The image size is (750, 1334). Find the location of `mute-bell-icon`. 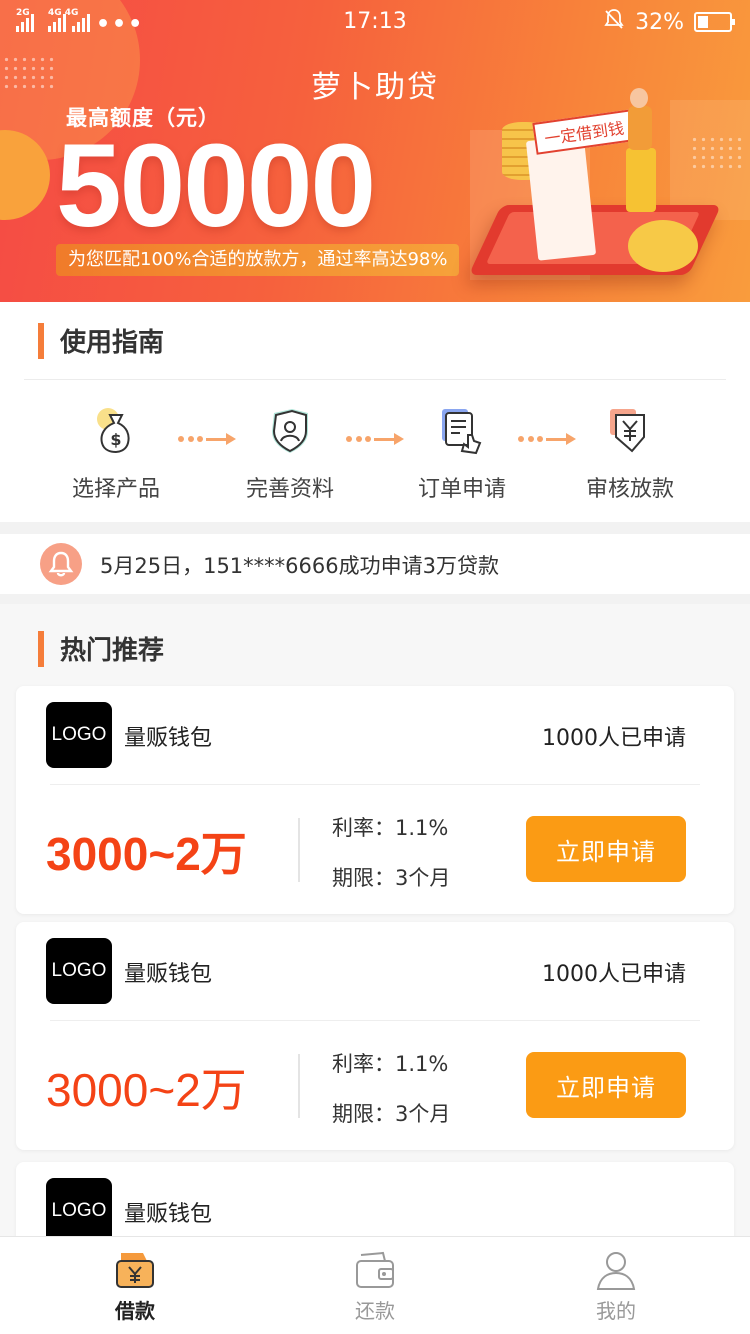

mute-bell-icon is located at coordinates (614, 22).